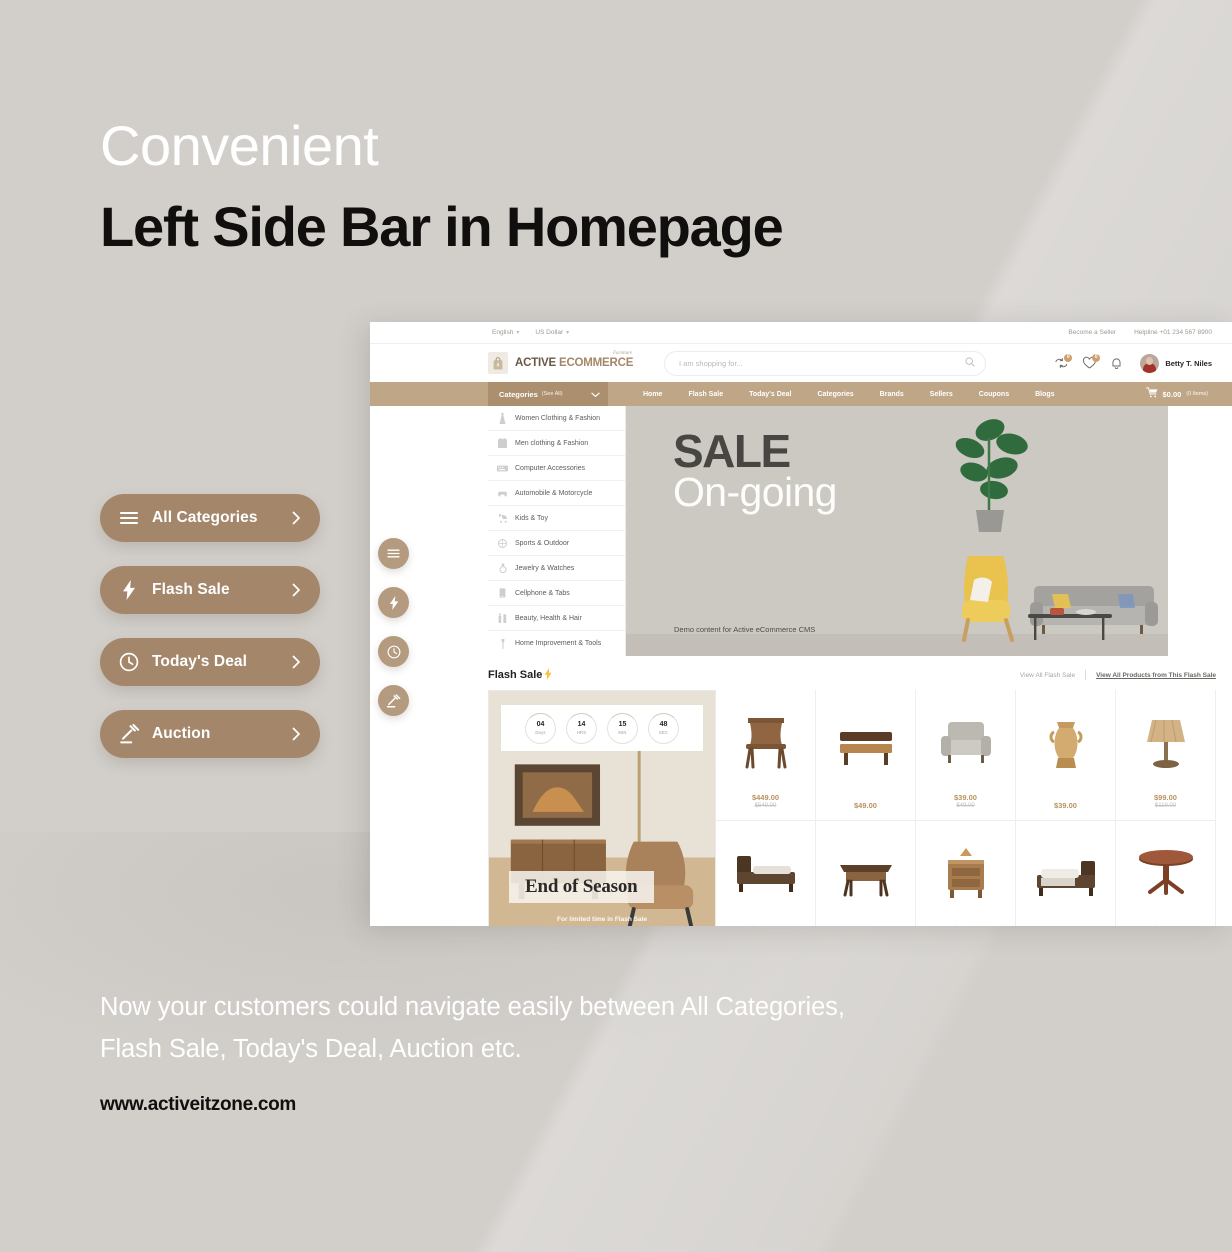  I want to click on product-image-bench, so click(865, 745).